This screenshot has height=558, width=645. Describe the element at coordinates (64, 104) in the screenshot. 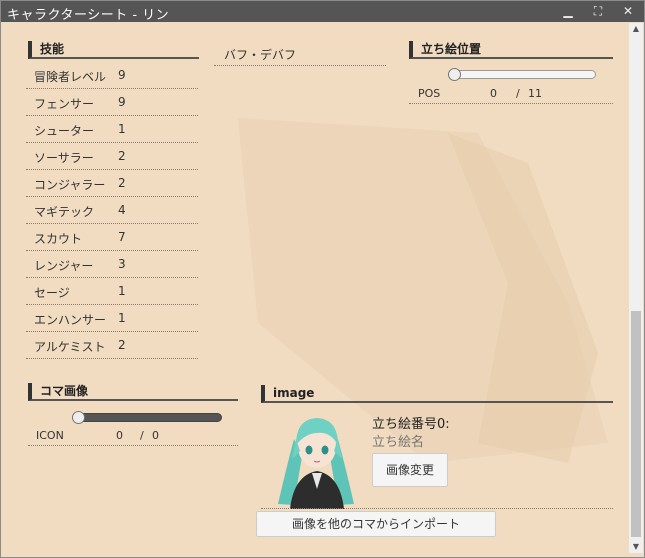

I see `skill-name: フェンサー` at that location.